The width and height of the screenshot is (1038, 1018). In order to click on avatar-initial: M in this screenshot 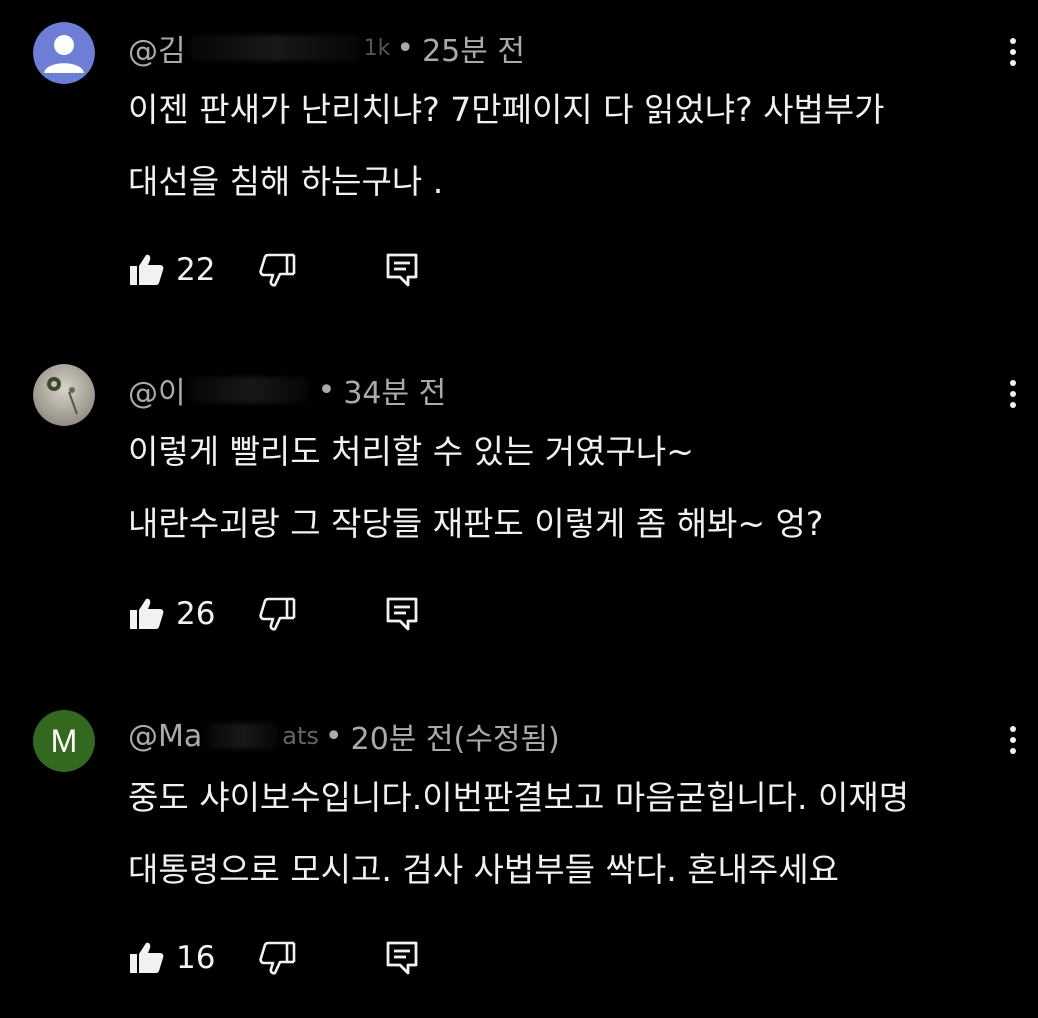, I will do `click(64, 740)`.